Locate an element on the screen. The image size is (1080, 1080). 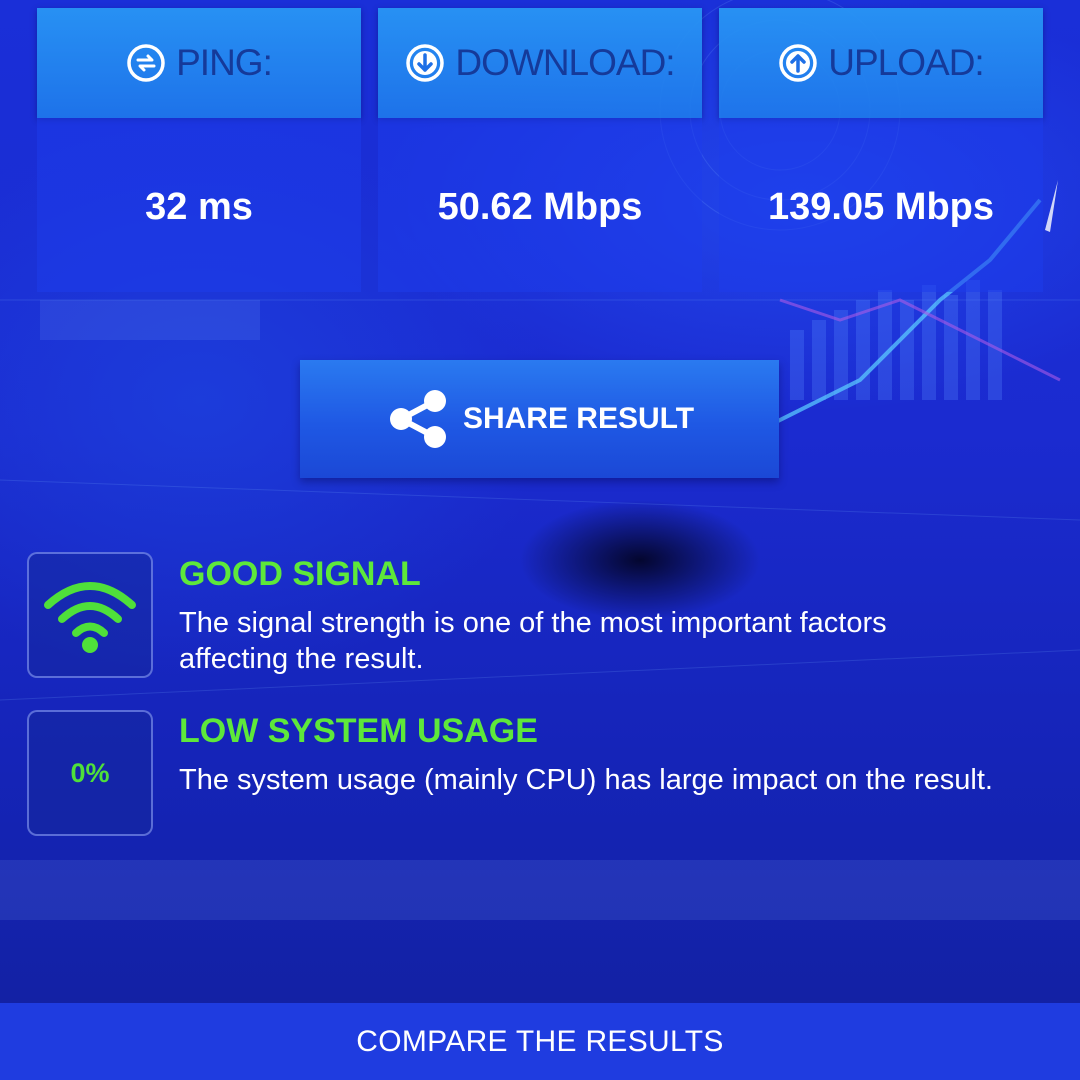
download-column: DOWNLOAD: 50.62 Mbps is located at coordinates (540, 150).